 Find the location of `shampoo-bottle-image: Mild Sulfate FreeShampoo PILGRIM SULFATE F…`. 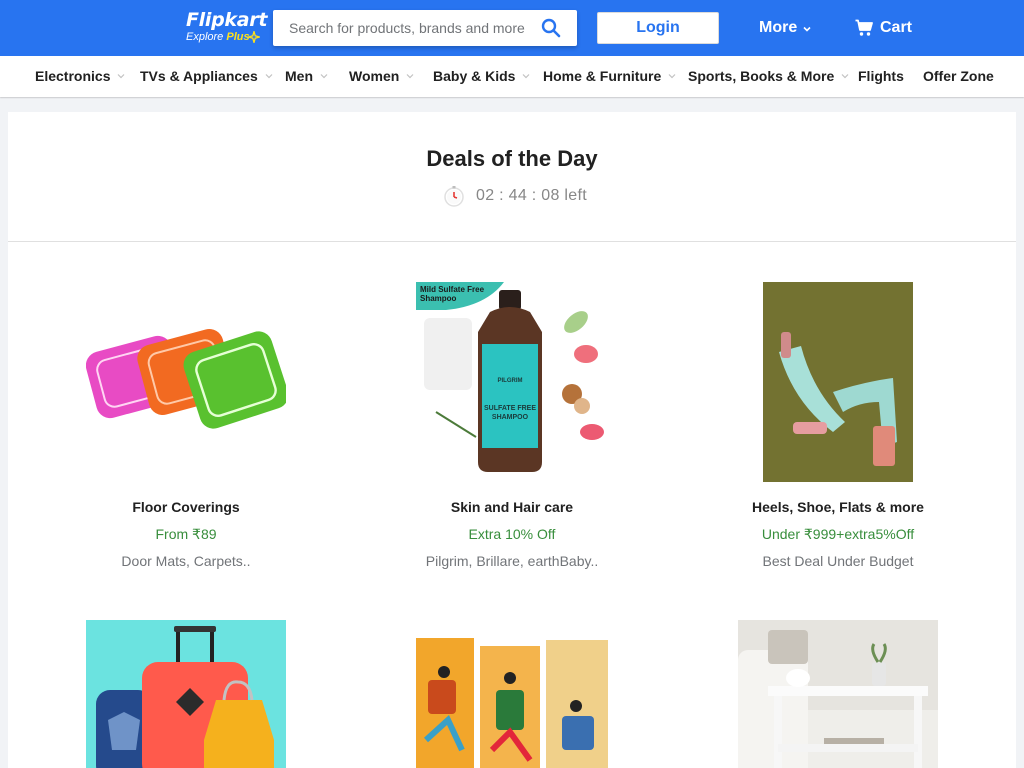

shampoo-bottle-image: Mild Sulfate FreeShampoo PILGRIM SULFATE F… is located at coordinates (512, 382).